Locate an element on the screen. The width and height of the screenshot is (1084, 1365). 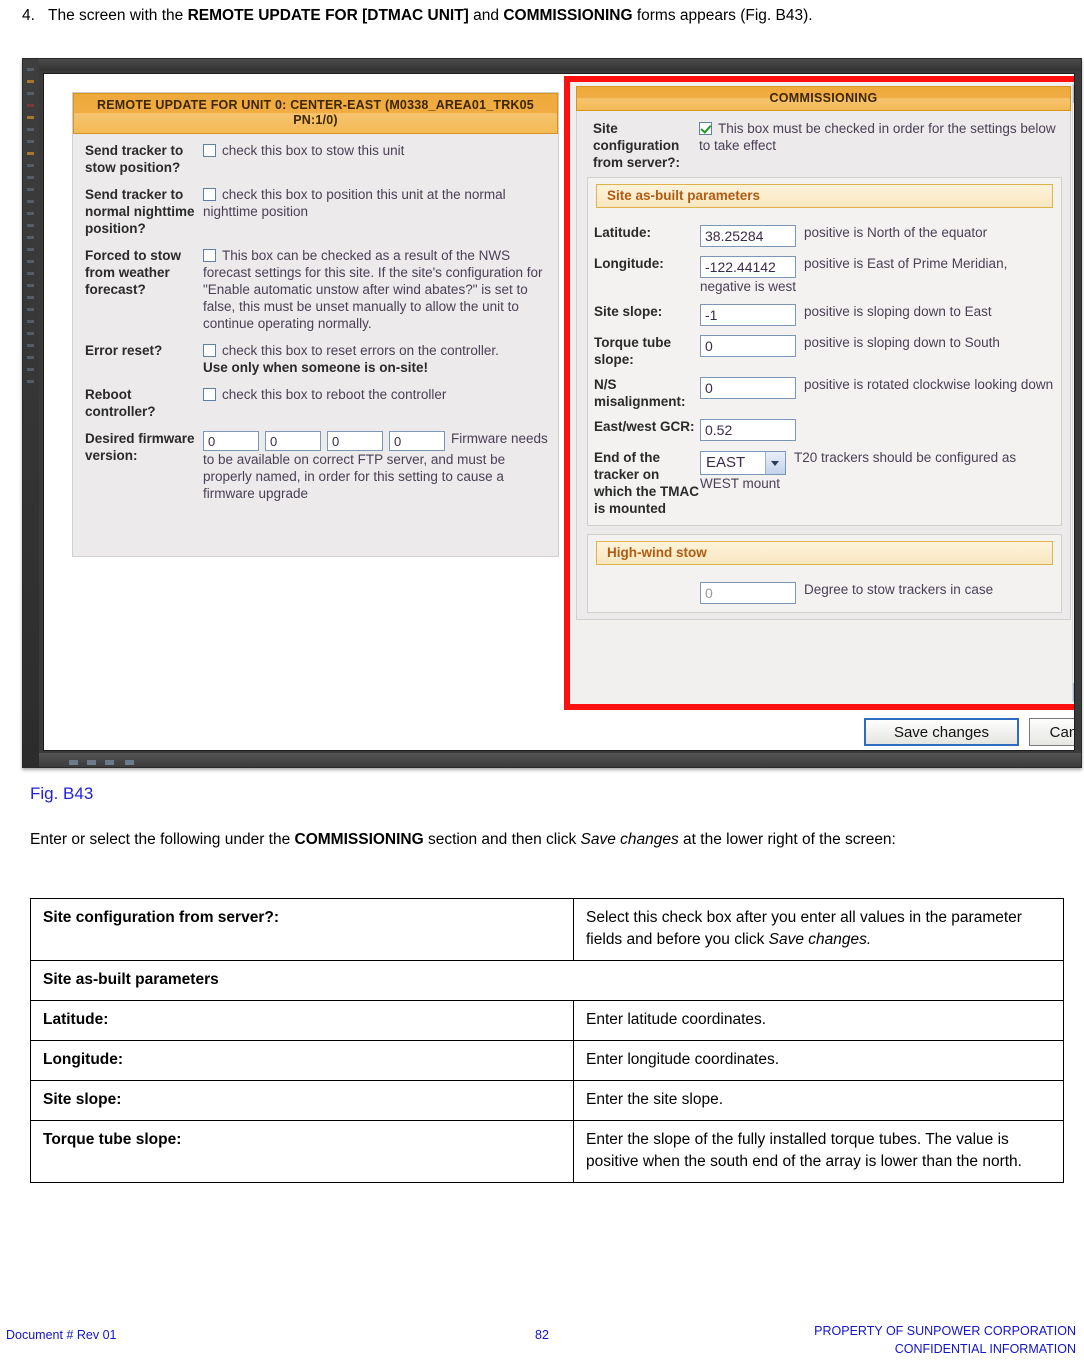
dialog-button-row: Save changes Cancel is located at coordinates (819, 732).